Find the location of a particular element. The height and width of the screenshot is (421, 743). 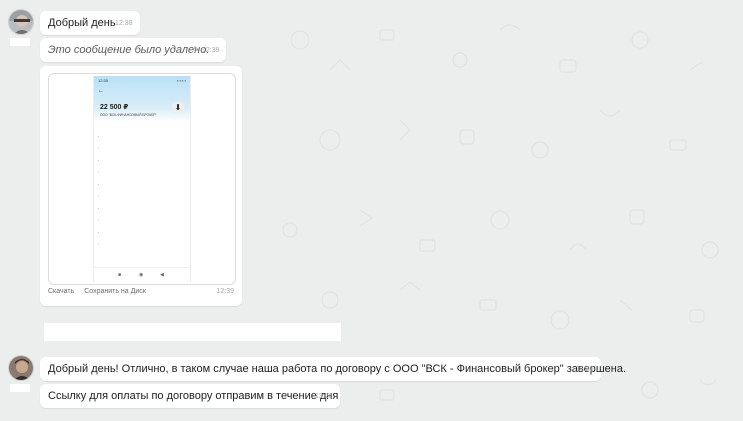

triangle-back-icon: ◀ is located at coordinates (162, 275).